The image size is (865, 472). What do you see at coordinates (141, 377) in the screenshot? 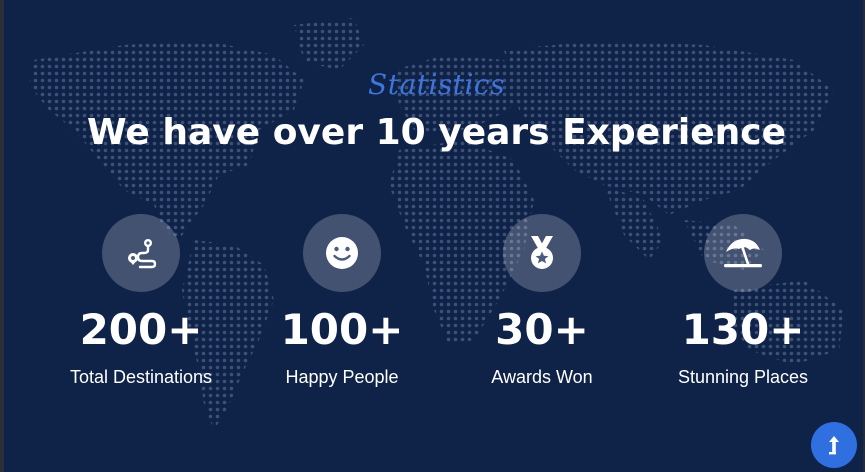
I see `stat-label: Total Destinations` at bounding box center [141, 377].